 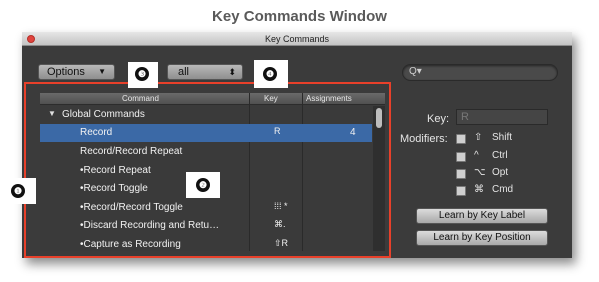 What do you see at coordinates (142, 74) in the screenshot?
I see `callout-3-icon: ❸` at bounding box center [142, 74].